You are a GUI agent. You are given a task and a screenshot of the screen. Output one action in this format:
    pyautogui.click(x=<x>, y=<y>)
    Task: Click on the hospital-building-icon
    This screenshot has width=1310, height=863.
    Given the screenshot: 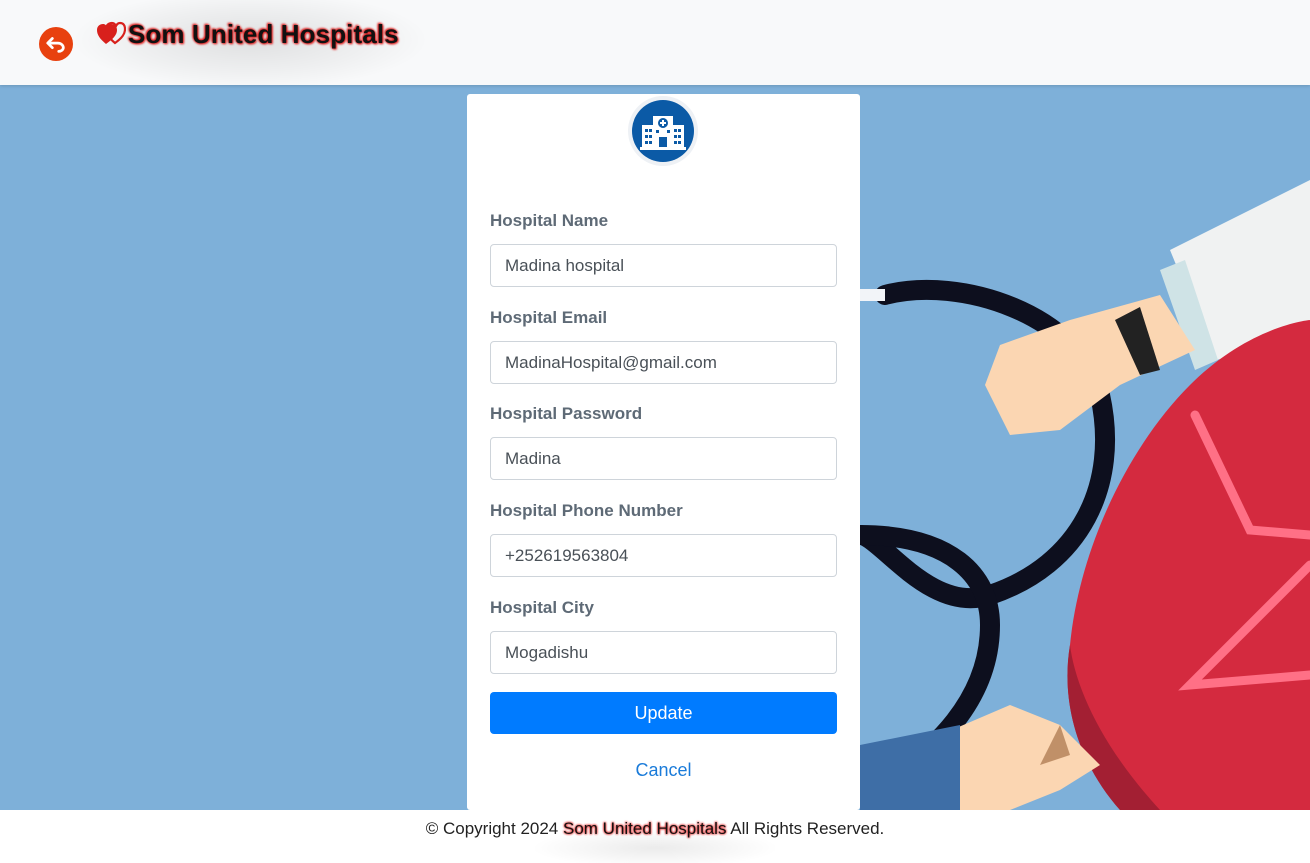 What is the action you would take?
    pyautogui.click(x=663, y=133)
    